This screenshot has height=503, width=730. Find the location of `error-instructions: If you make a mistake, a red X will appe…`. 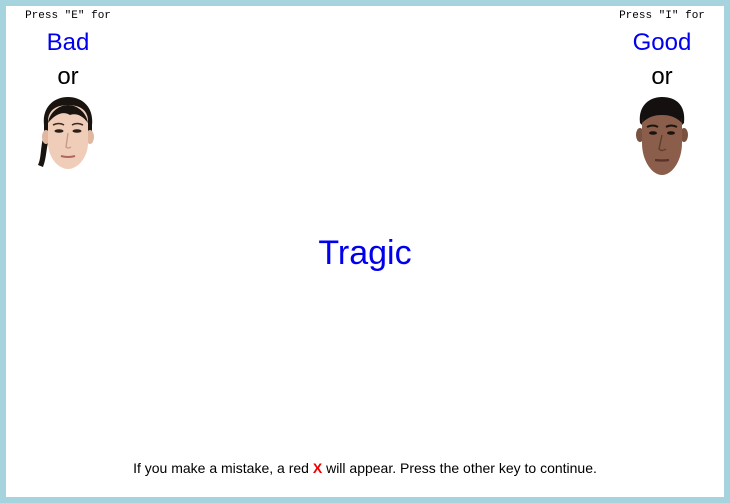

error-instructions: If you make a mistake, a red X will appe… is located at coordinates (365, 468).